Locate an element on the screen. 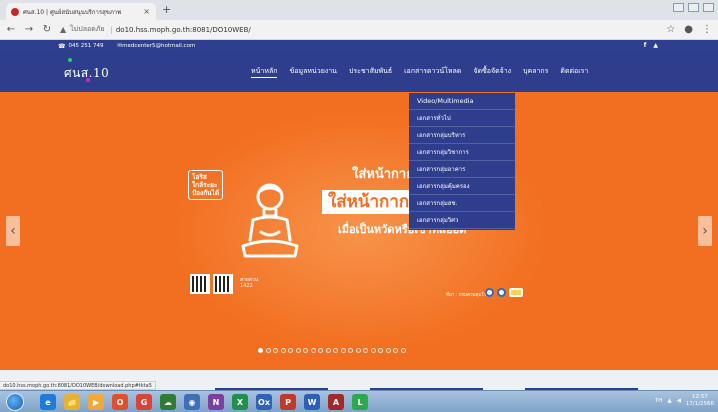  menu-contact: ติดต่อเรา is located at coordinates (574, 72).